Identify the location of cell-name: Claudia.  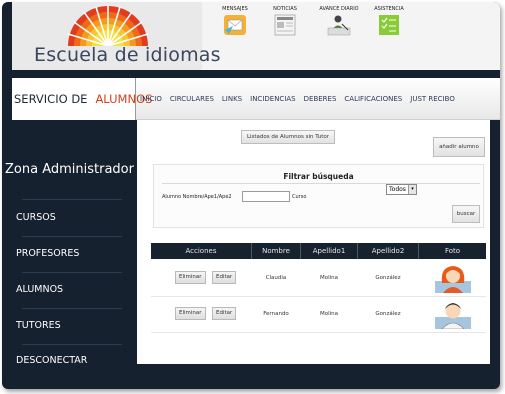
(276, 278).